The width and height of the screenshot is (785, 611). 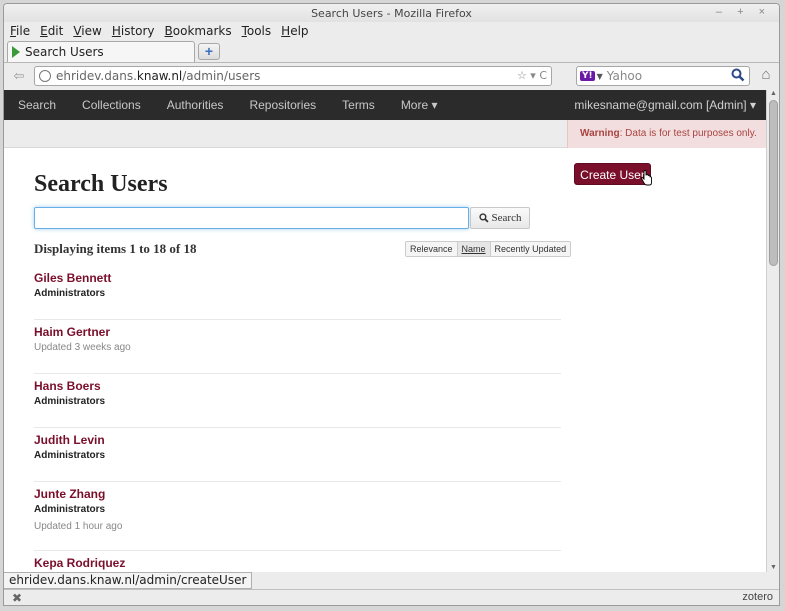 I want to click on menu-help: Help, so click(x=294, y=31).